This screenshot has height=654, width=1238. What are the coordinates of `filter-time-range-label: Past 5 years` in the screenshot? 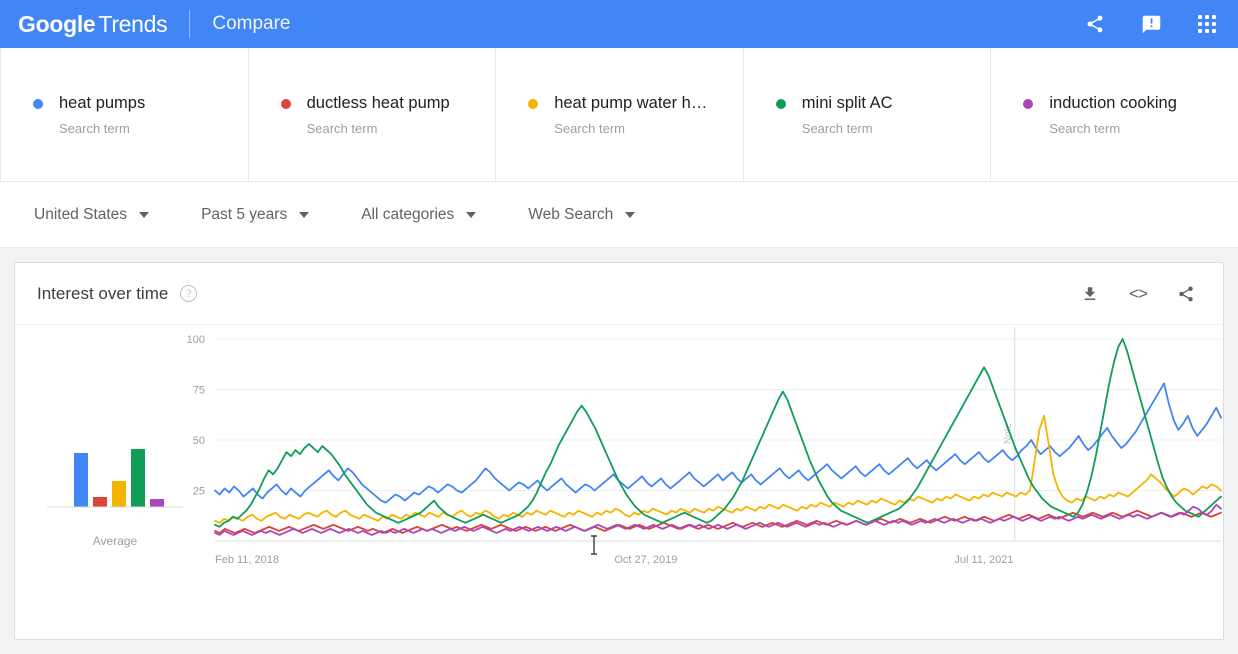 It's located at (244, 214).